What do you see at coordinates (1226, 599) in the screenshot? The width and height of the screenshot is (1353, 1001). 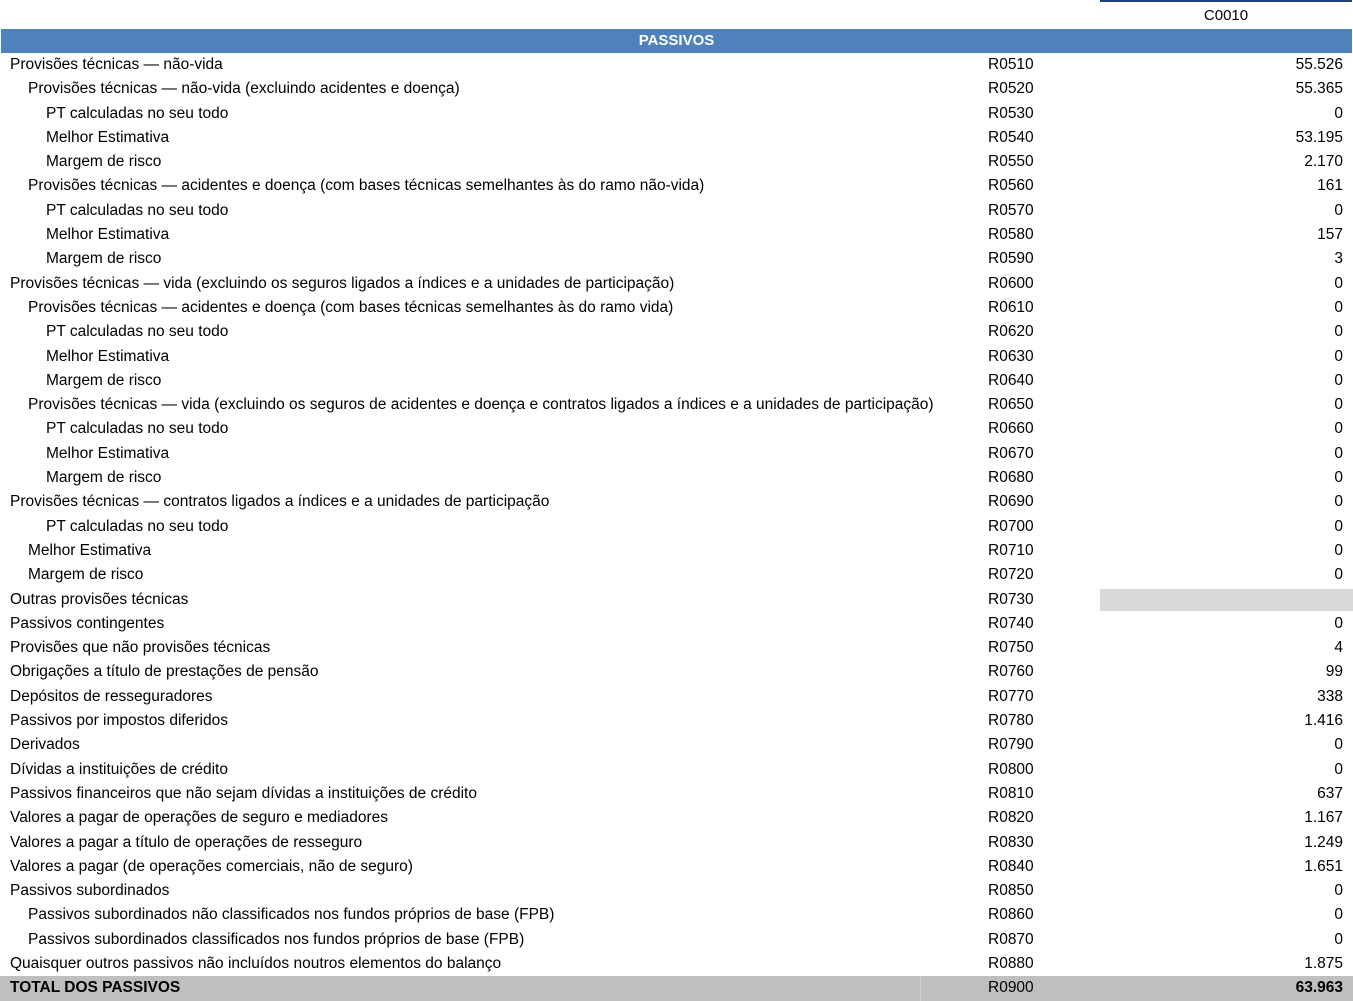 I see `empty-value-cell` at bounding box center [1226, 599].